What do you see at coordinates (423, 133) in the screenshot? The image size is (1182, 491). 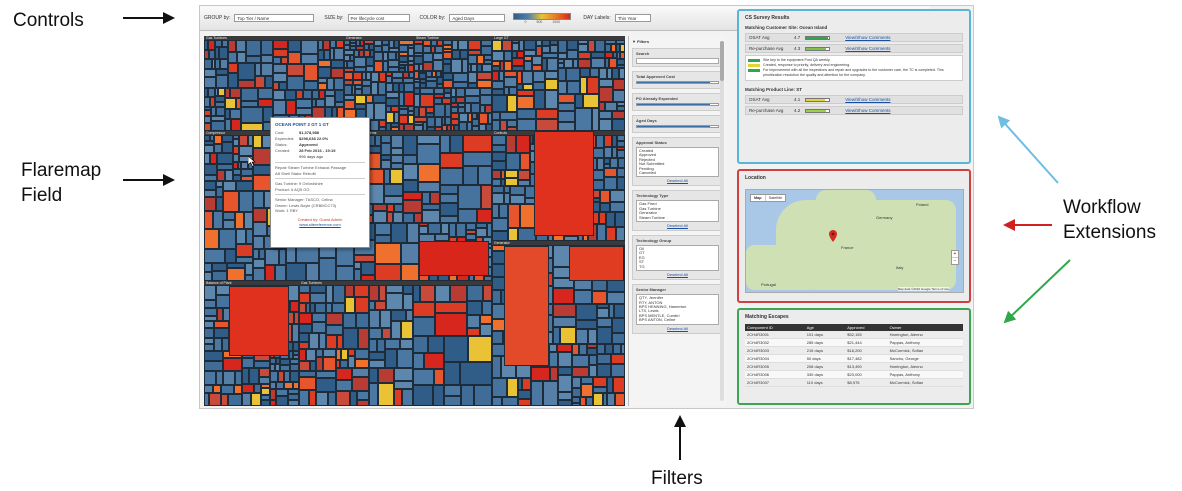 I see `flaremap-group-header: Aux Systems` at bounding box center [423, 133].